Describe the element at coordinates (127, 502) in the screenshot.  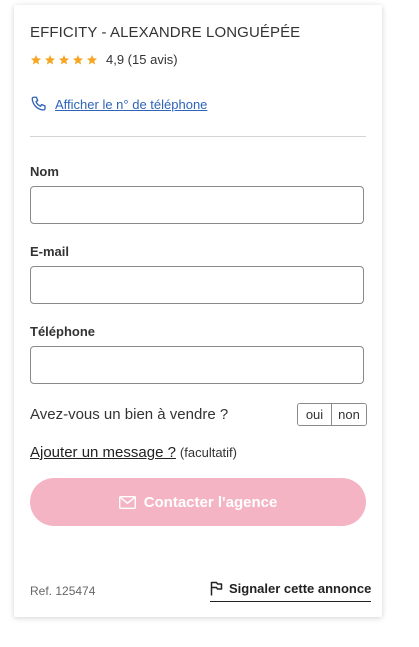
I see `envelope-icon` at that location.